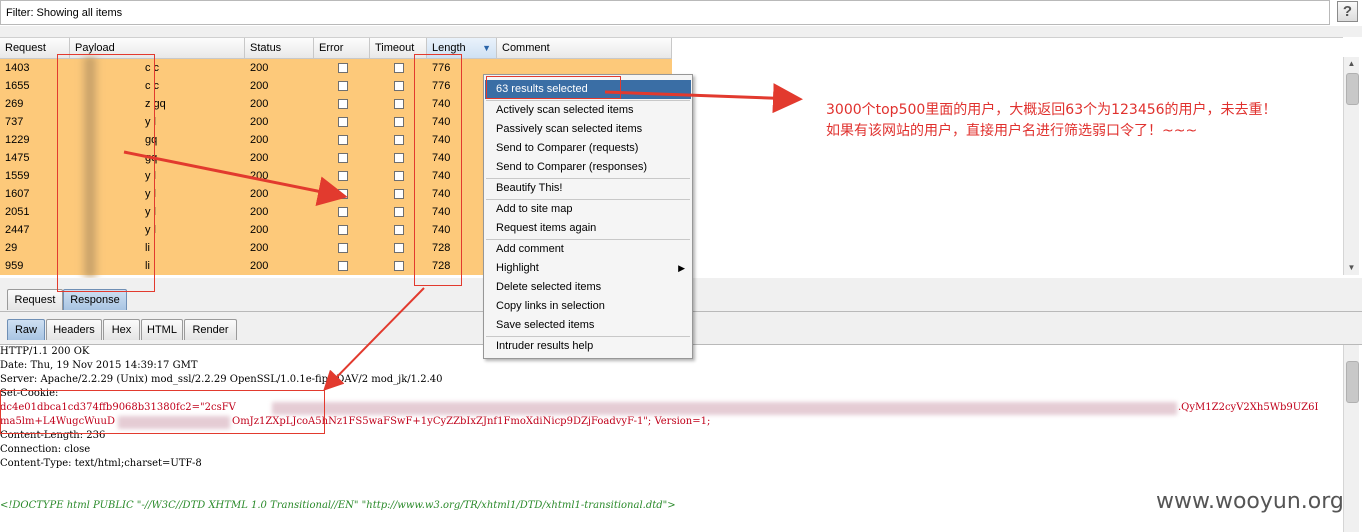  Describe the element at coordinates (374, 339) in the screenshot. I see `arrow-to-cookie` at that location.